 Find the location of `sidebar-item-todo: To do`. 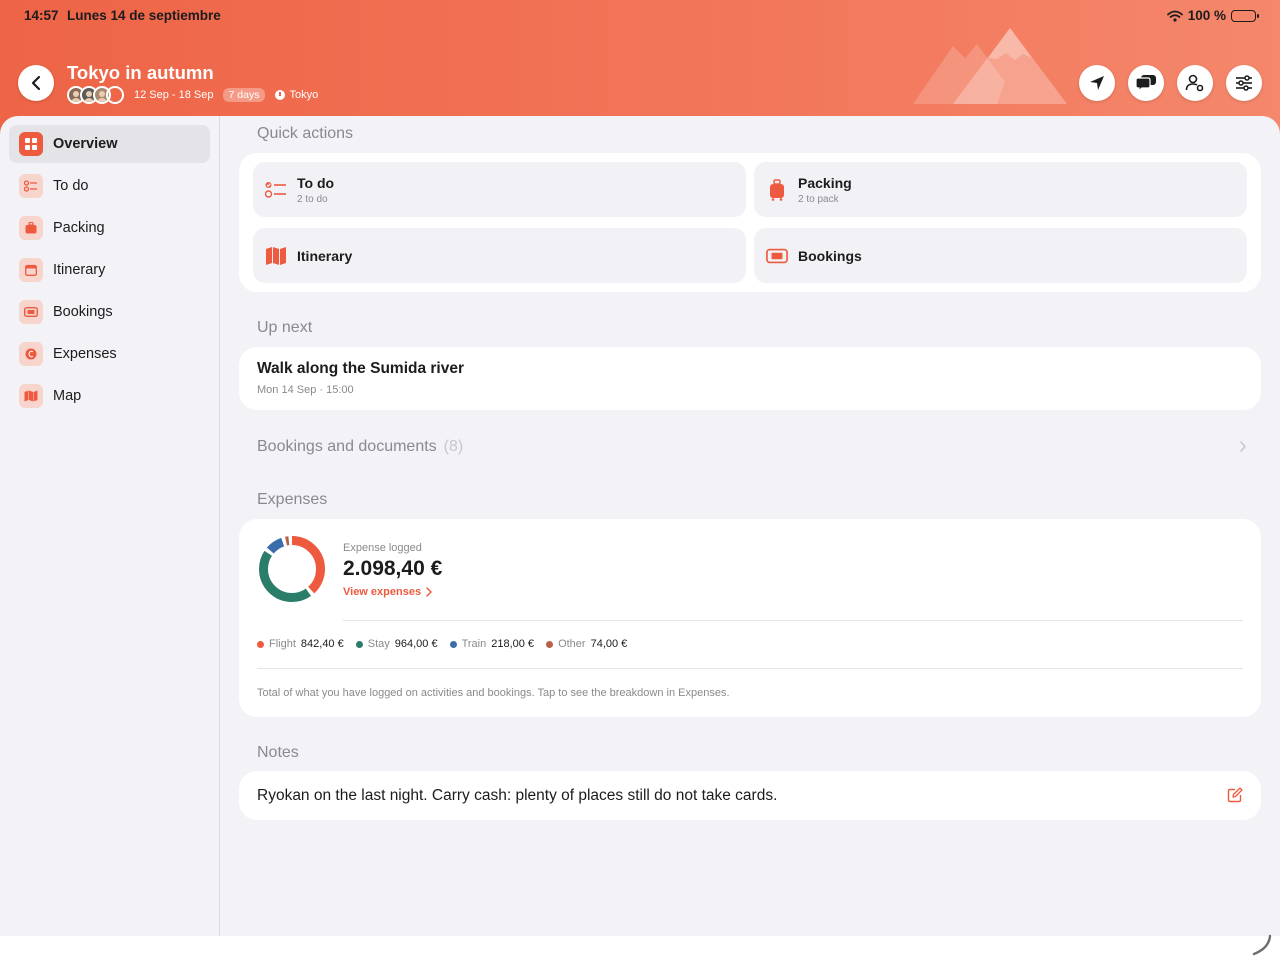

sidebar-item-todo: To do is located at coordinates (109, 186).